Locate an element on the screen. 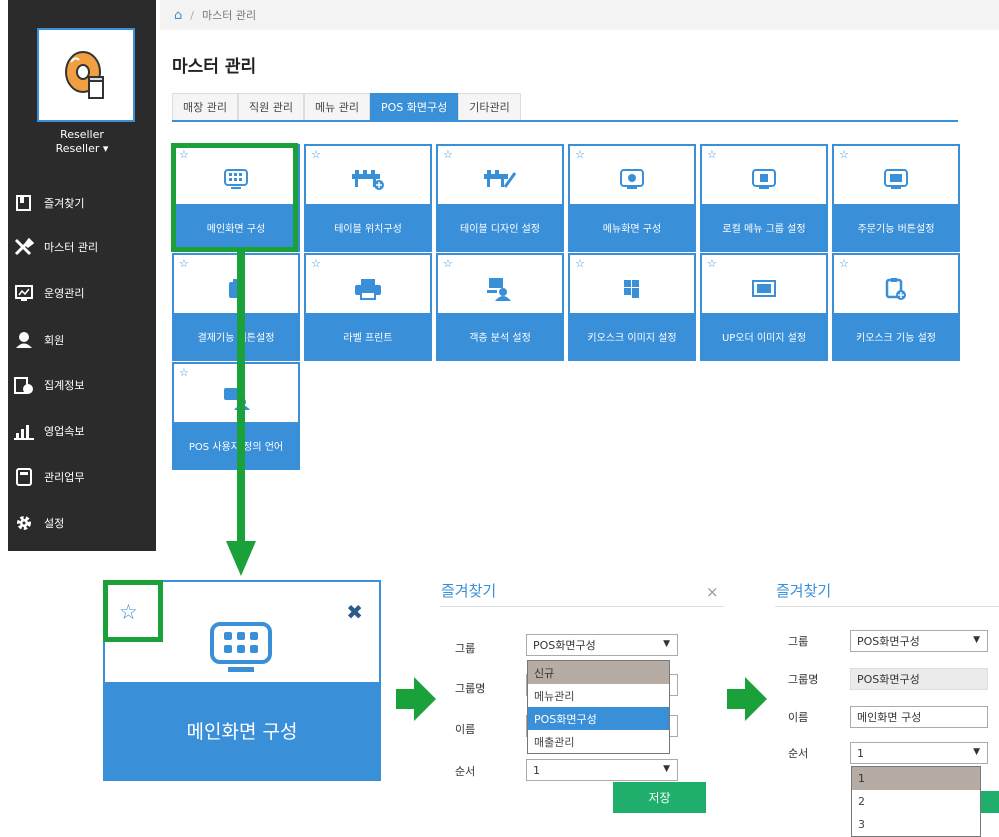 This screenshot has height=837, width=999. bar-chart-icon is located at coordinates (24, 431).